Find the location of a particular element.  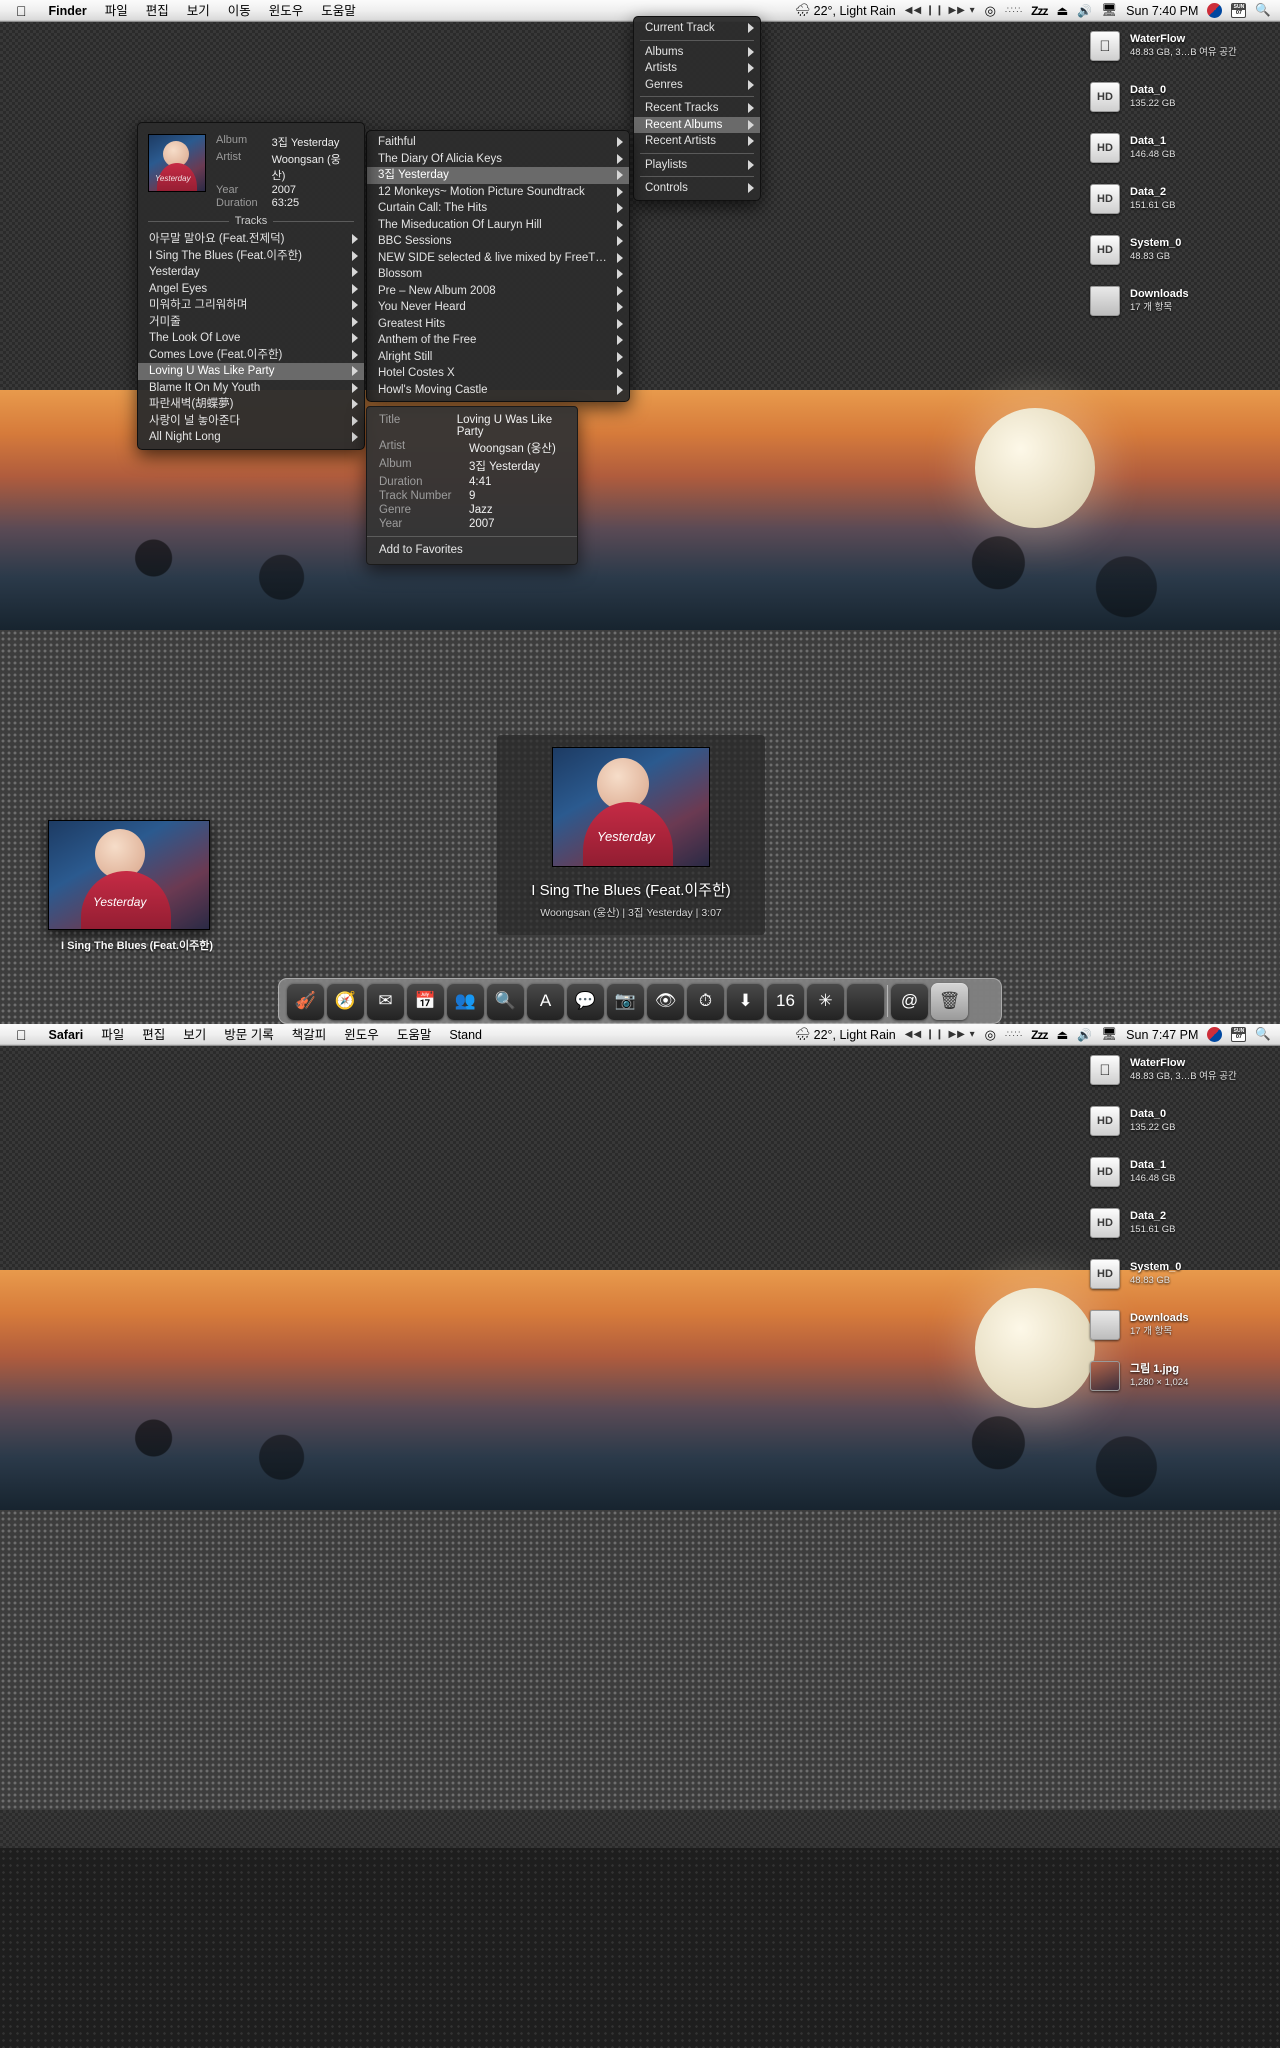

system-prefs-icon: ✳ is located at coordinates (825, 1001).